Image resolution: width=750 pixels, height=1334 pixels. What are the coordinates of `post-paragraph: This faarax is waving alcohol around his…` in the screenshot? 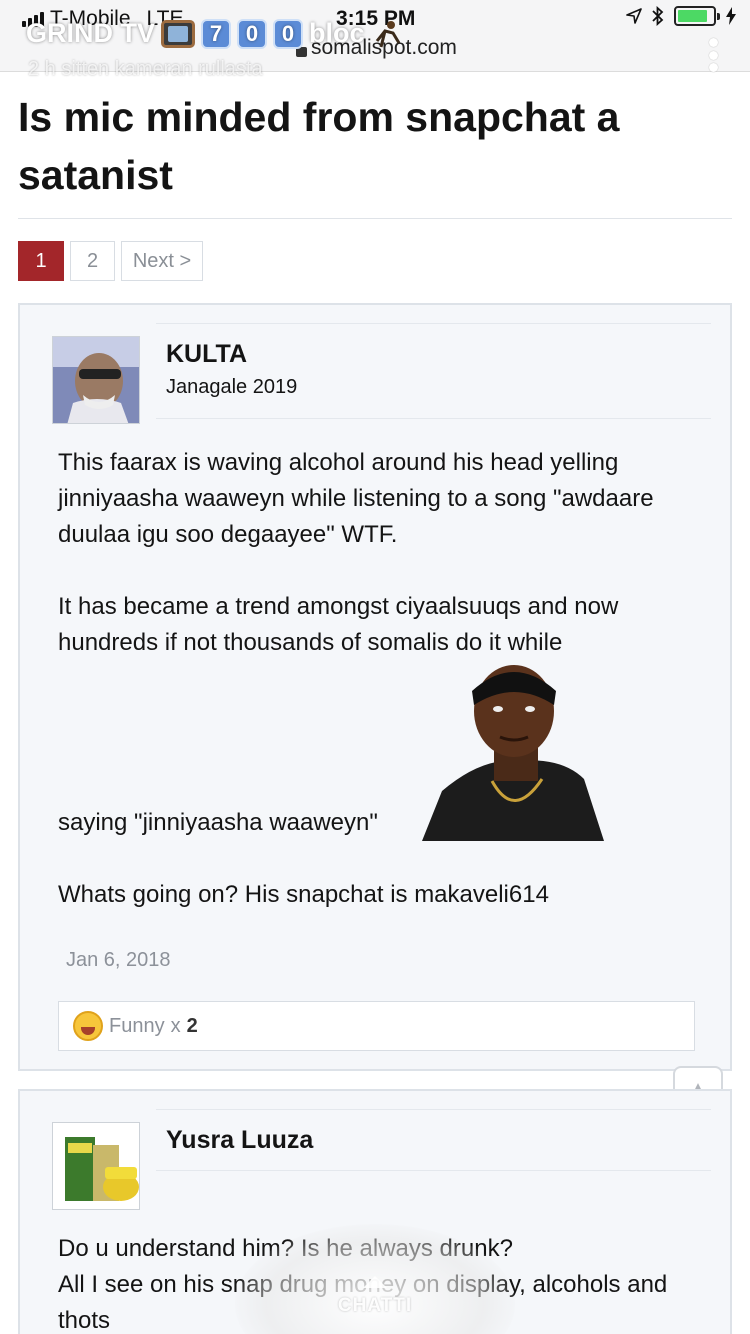 It's located at (356, 498).